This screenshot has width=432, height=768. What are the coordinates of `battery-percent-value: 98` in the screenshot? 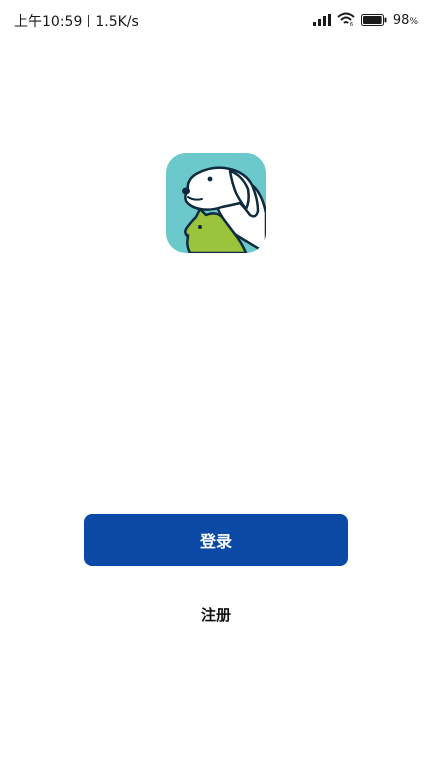 It's located at (401, 20).